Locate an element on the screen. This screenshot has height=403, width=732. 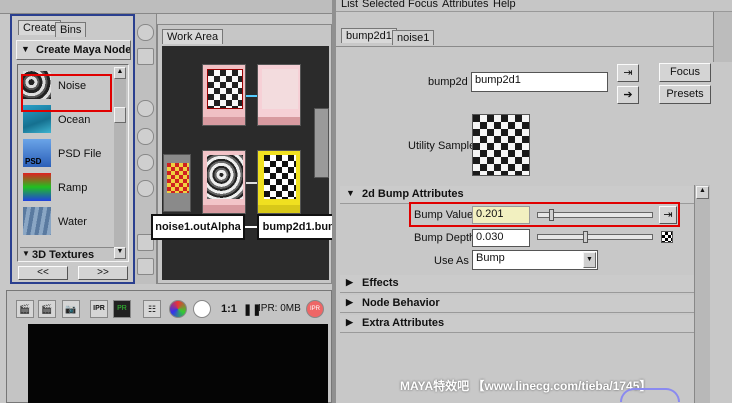
list-scrollbar: ▲ ▼ is located at coordinates (120, 163).